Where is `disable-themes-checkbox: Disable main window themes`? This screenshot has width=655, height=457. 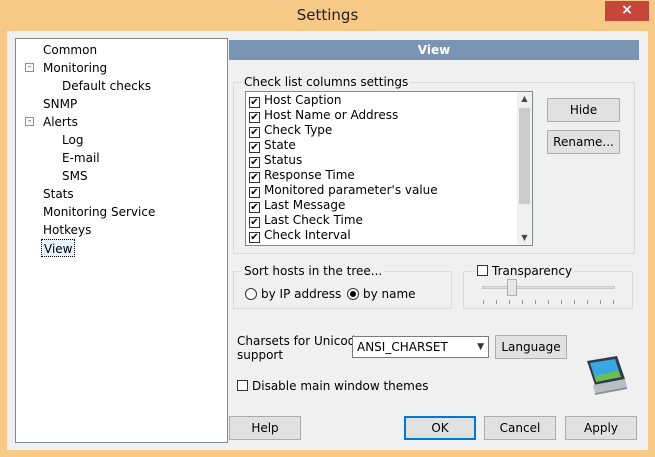
disable-themes-checkbox: Disable main window themes is located at coordinates (332, 386).